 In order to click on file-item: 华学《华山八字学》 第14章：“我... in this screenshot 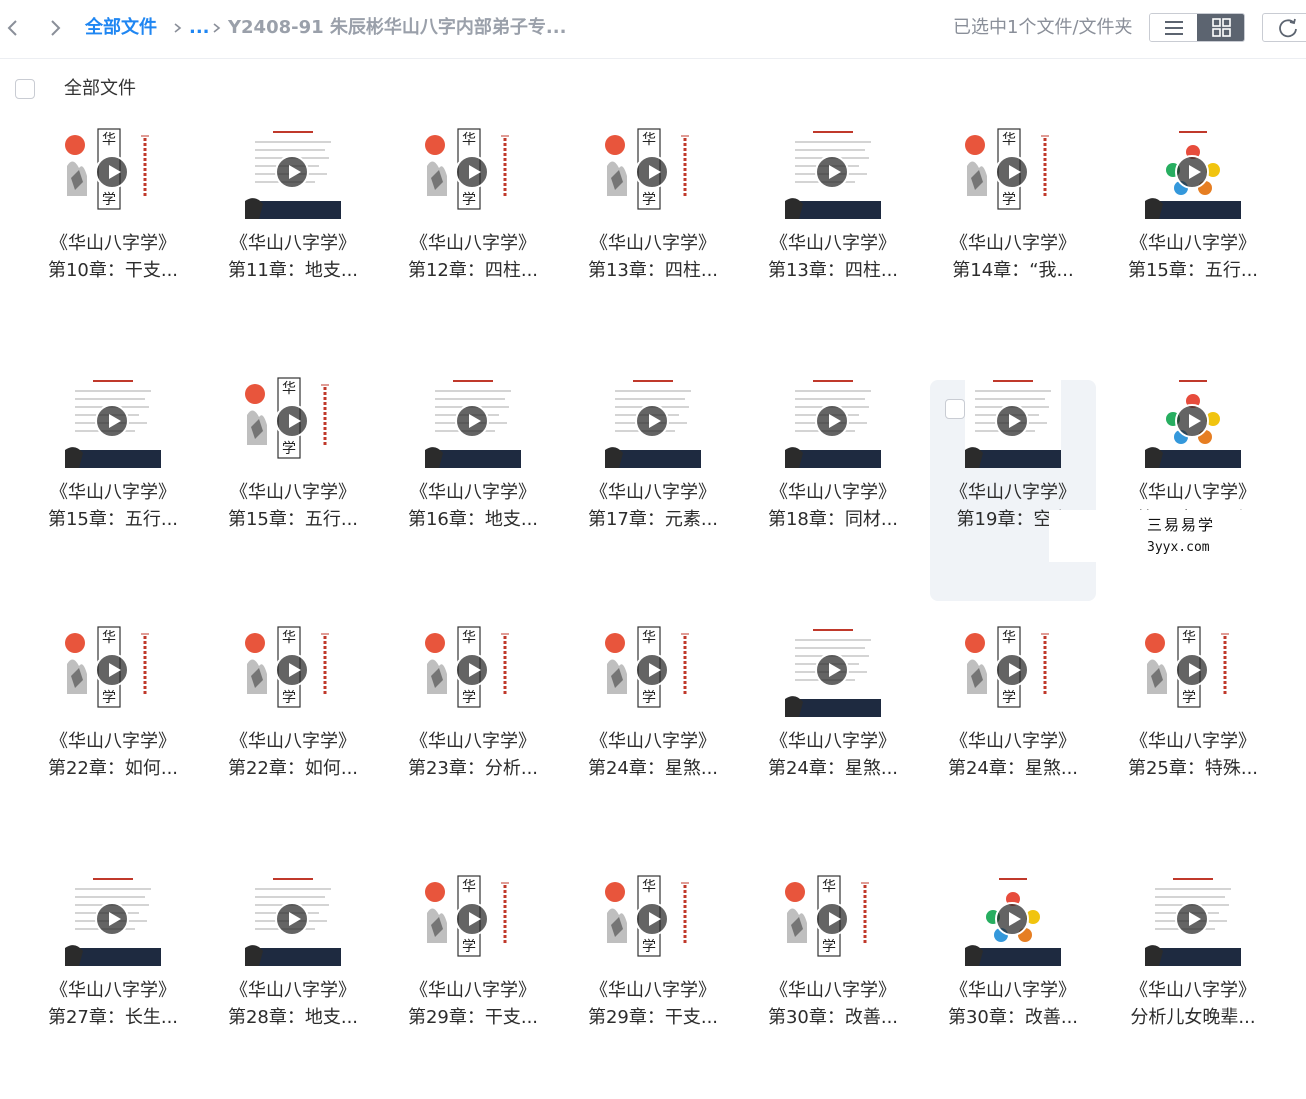, I will do `click(1013, 239)`.